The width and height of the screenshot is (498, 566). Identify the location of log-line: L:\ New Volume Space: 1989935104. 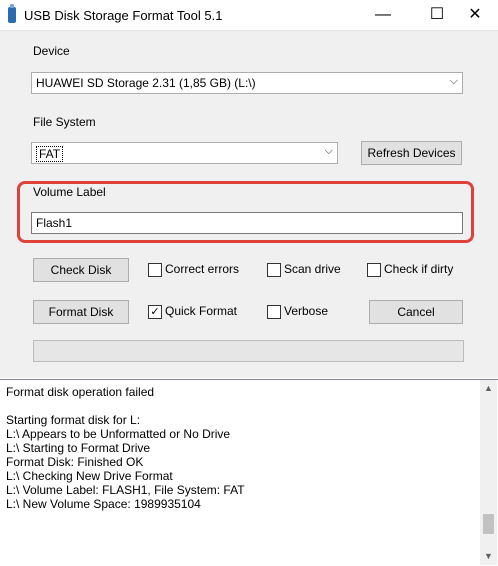
(103, 504).